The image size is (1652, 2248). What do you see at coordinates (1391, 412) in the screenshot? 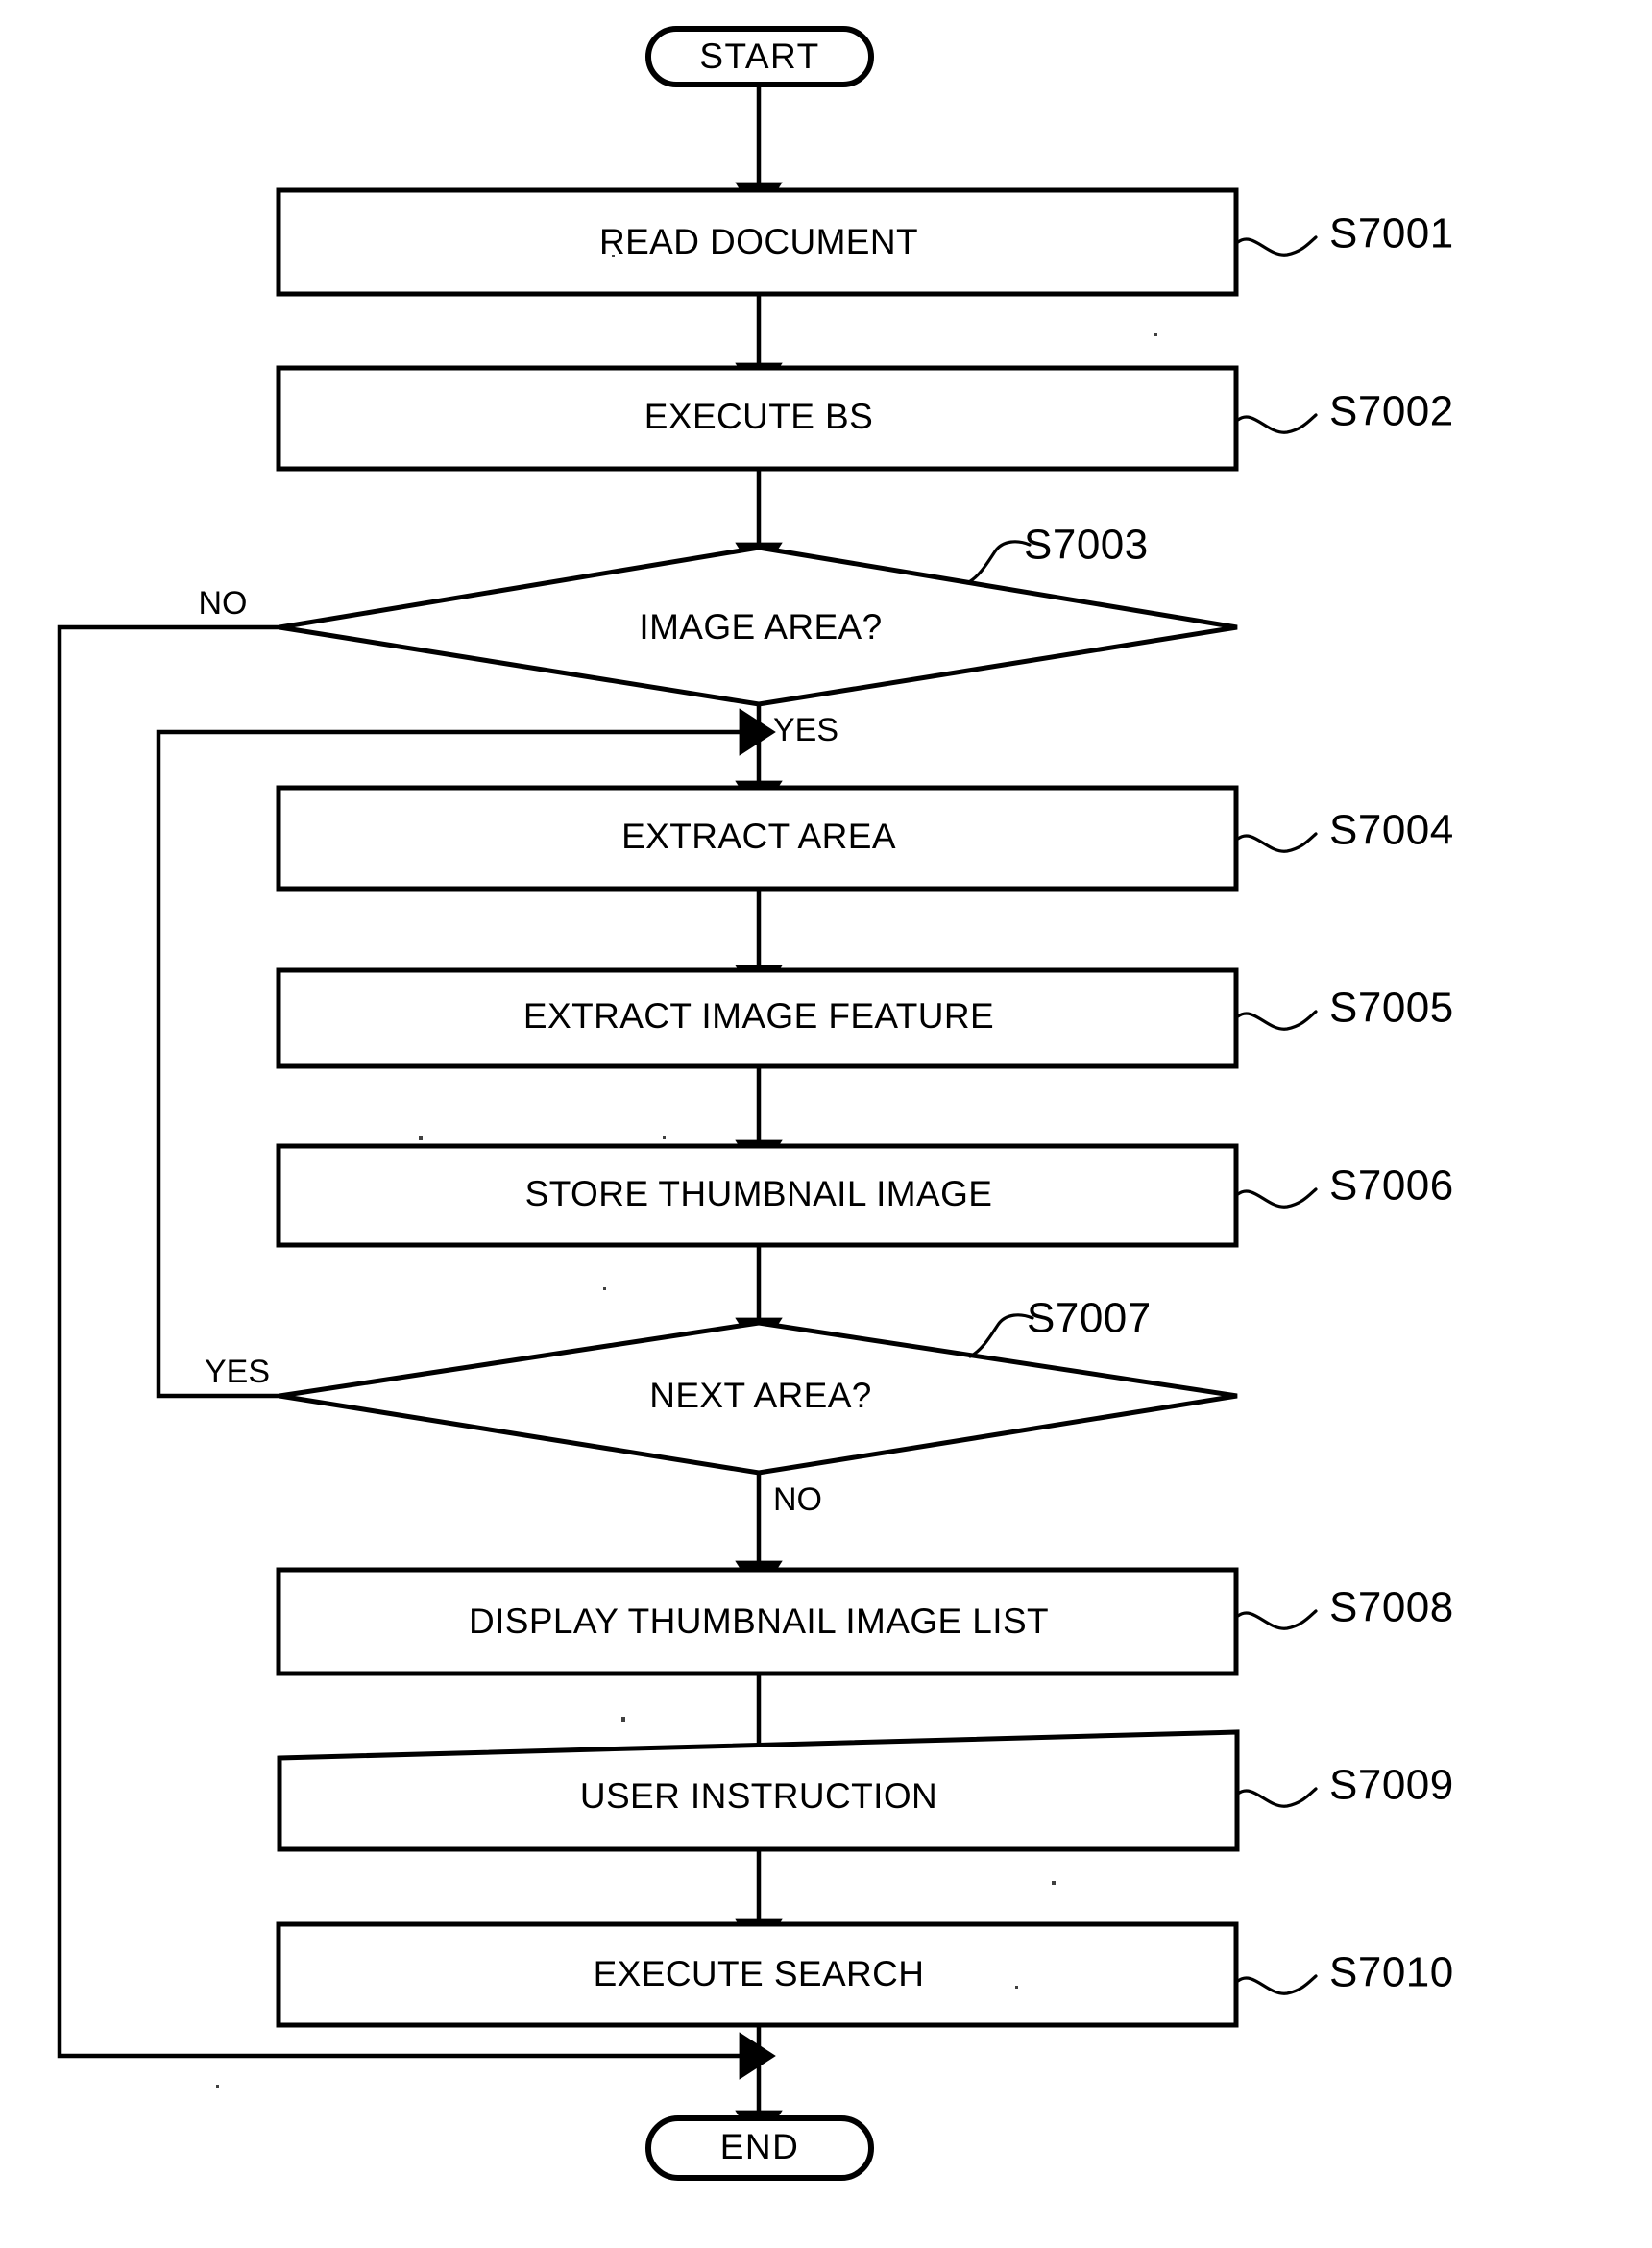
I see `step-label-s7002-text: S7002` at bounding box center [1391, 412].